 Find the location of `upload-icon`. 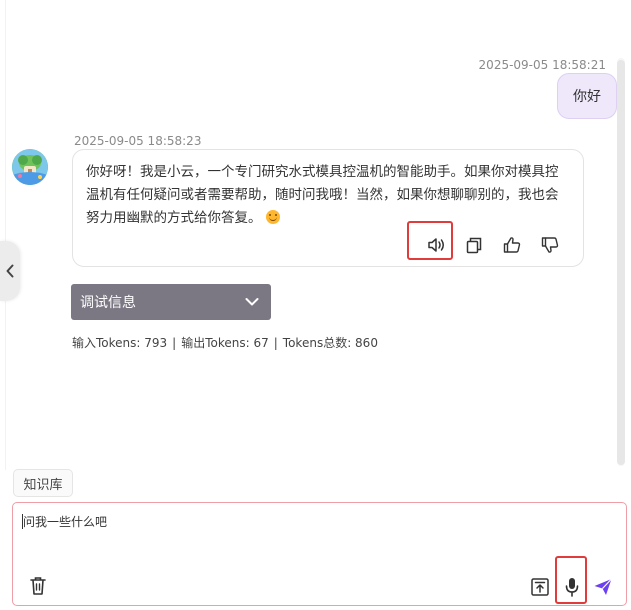

upload-icon is located at coordinates (540, 587).